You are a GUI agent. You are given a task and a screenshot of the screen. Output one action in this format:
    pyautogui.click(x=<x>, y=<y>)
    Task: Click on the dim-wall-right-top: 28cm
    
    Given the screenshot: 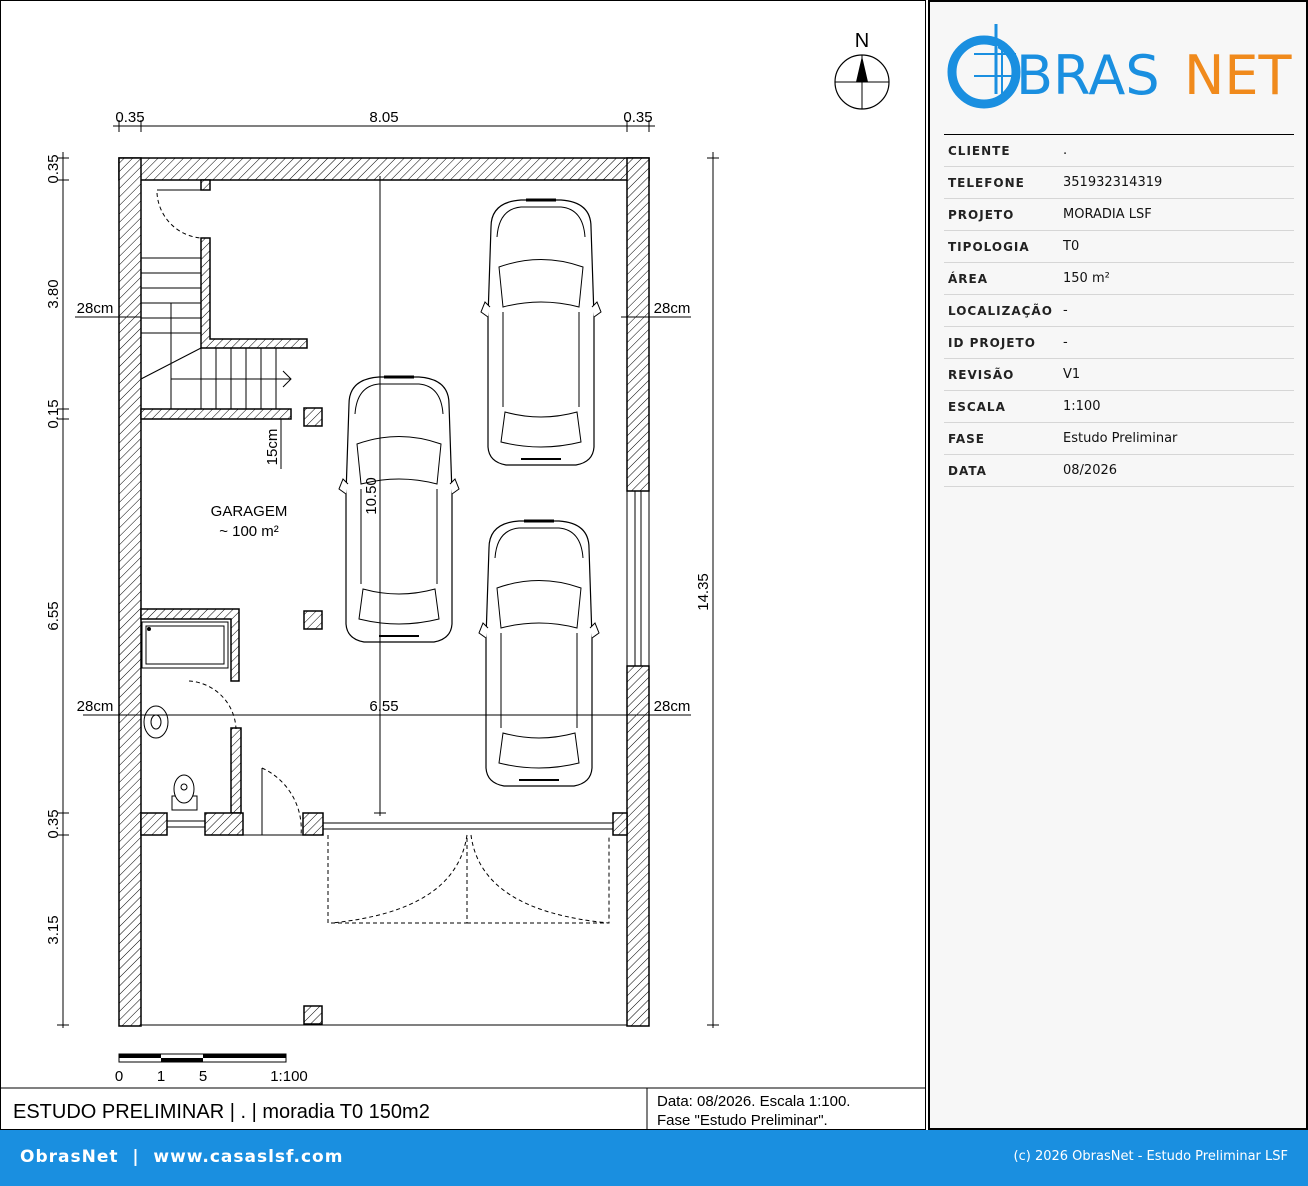 What is the action you would take?
    pyautogui.click(x=672, y=308)
    